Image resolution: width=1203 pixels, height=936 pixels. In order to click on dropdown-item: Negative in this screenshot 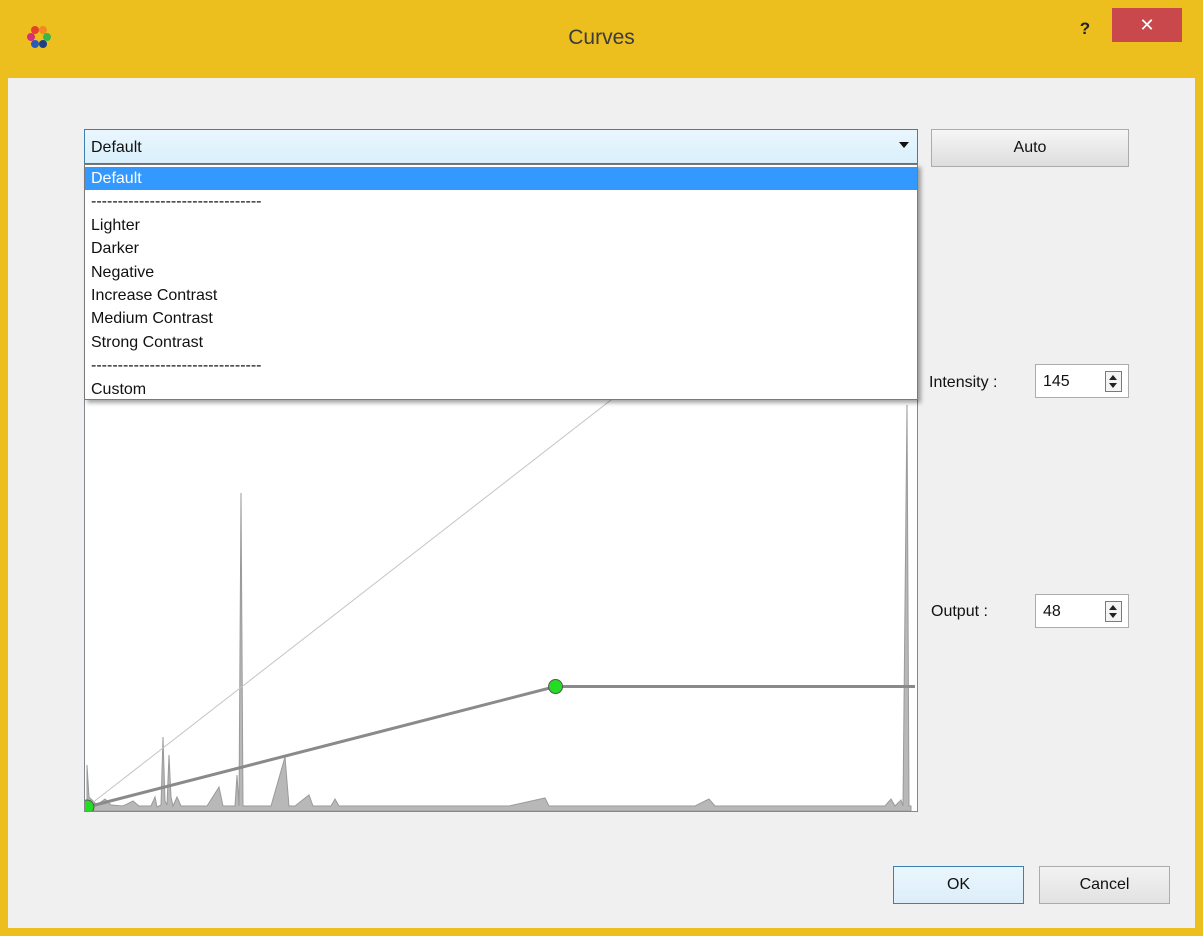, I will do `click(501, 272)`.